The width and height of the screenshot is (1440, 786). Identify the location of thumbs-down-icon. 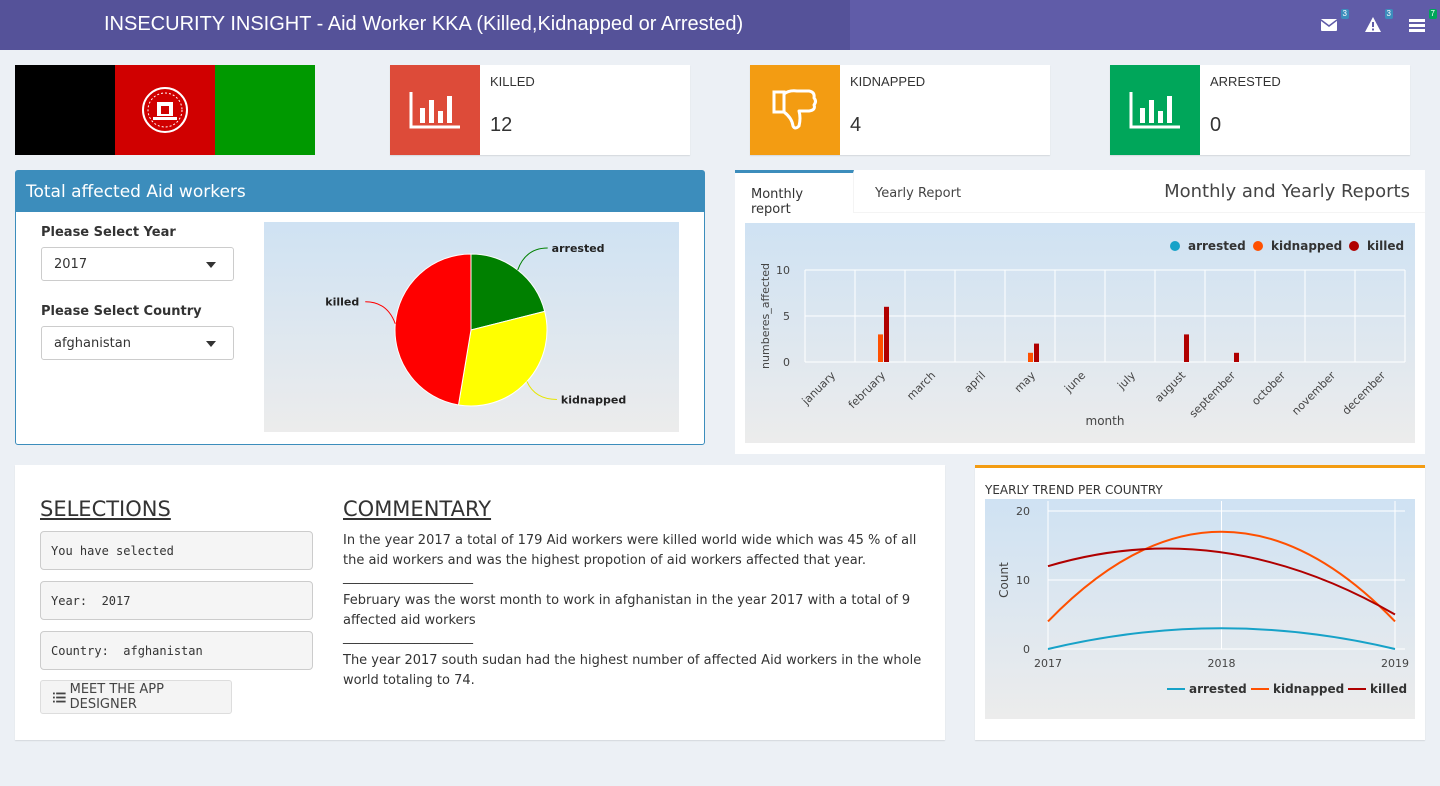
(795, 110).